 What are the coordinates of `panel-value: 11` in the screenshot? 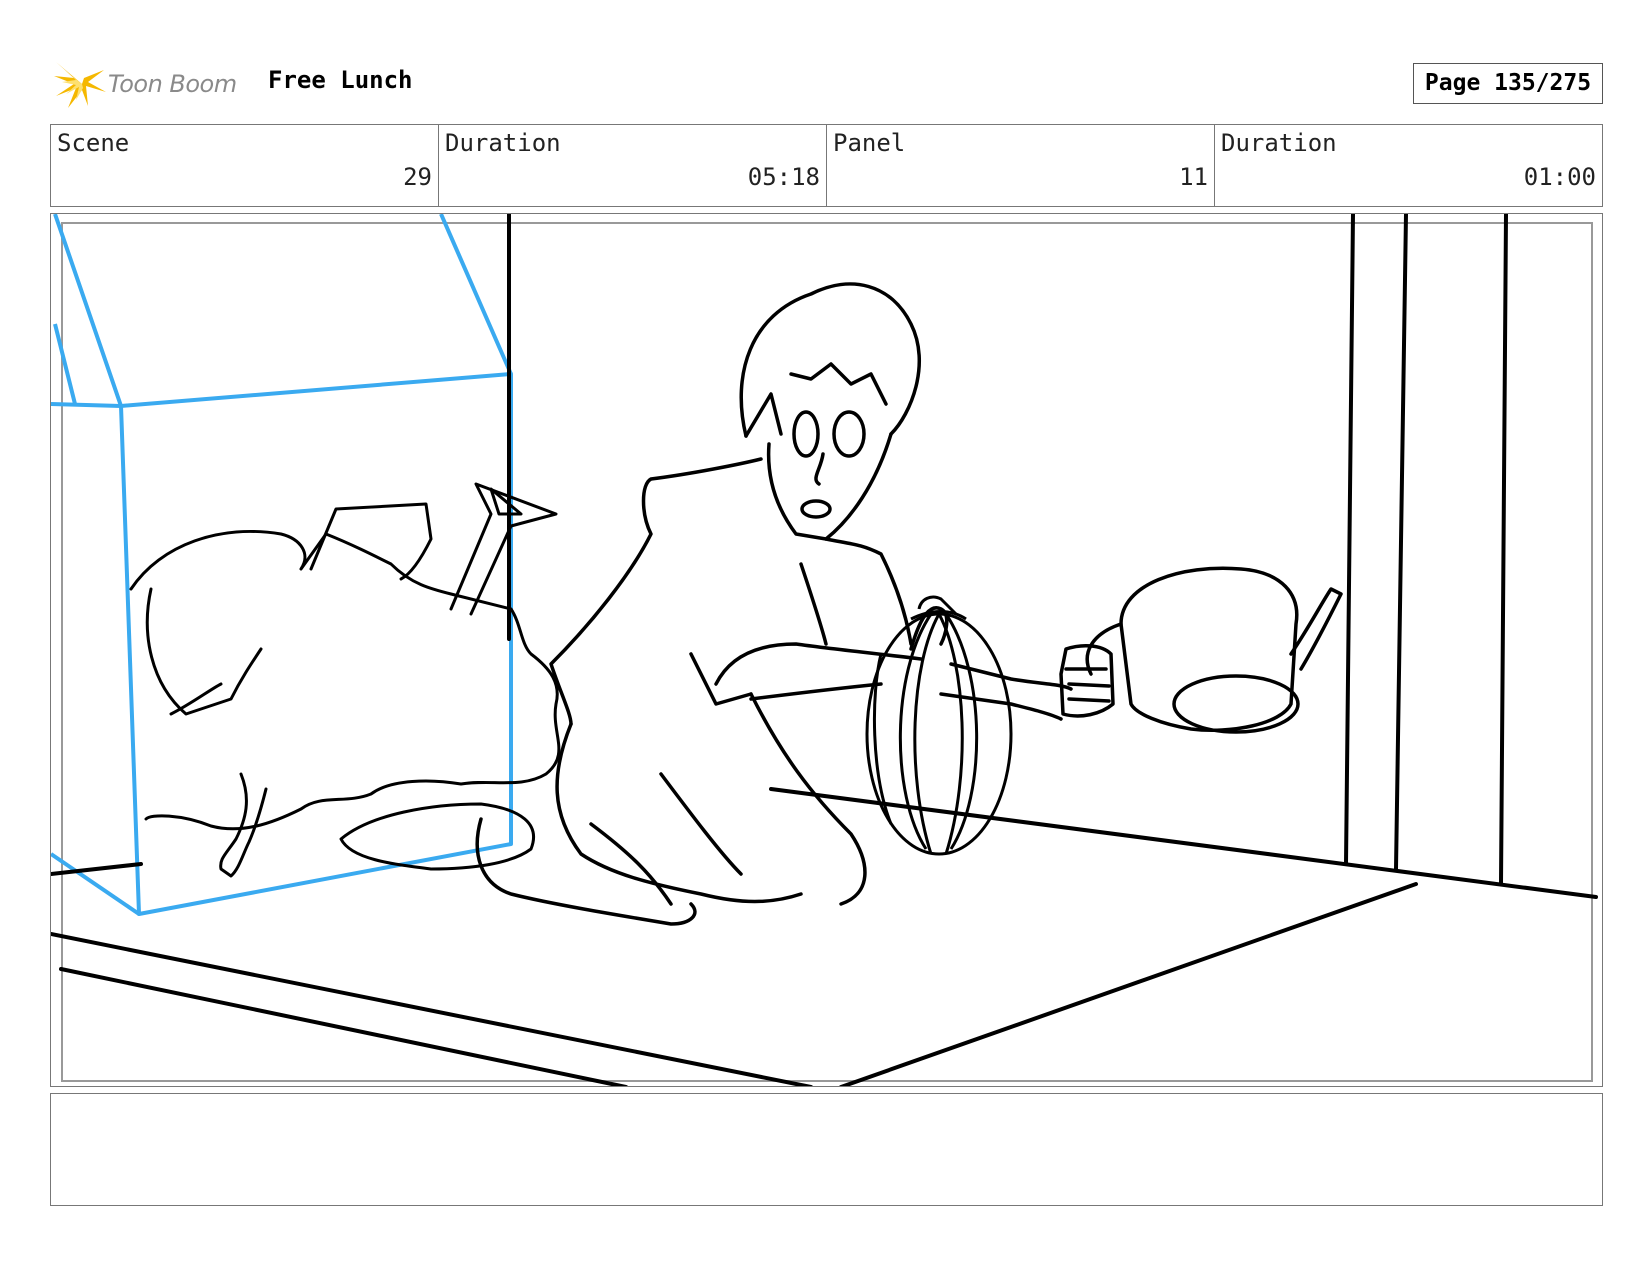 It's located at (1193, 177).